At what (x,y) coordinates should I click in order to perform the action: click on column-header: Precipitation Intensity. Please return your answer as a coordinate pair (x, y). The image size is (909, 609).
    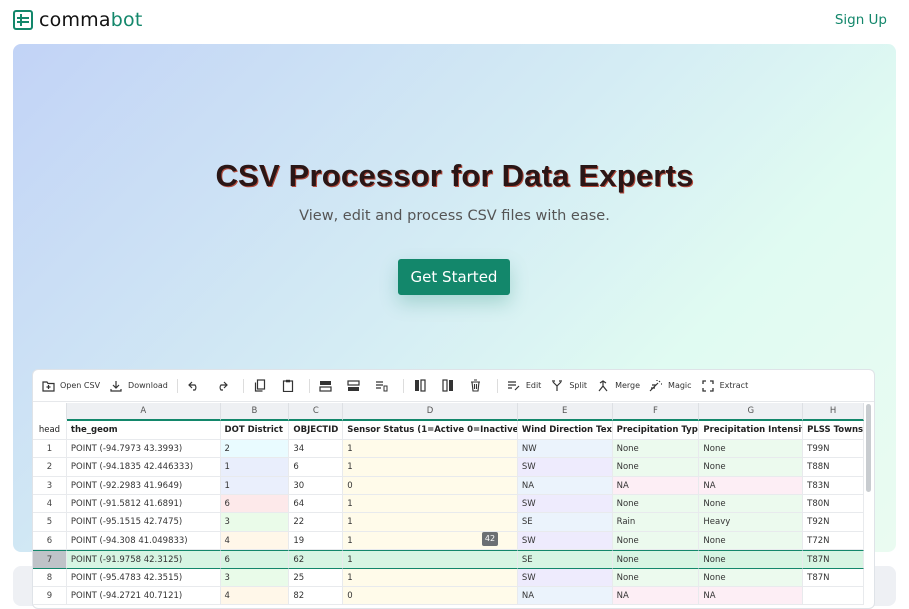
    Looking at the image, I should click on (751, 430).